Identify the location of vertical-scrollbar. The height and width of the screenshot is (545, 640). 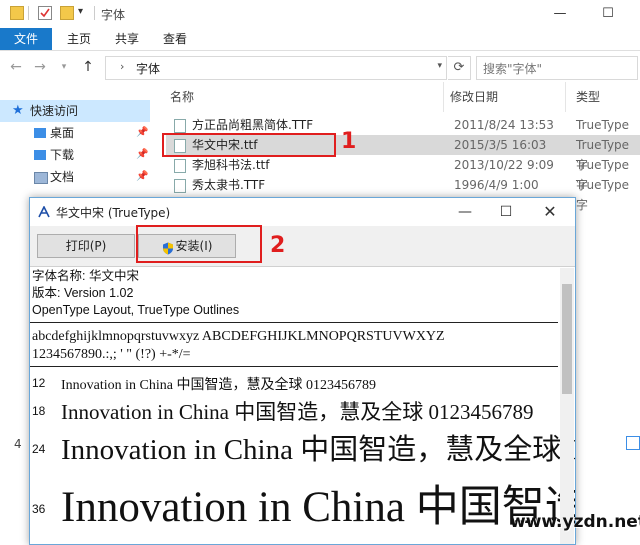
(567, 406).